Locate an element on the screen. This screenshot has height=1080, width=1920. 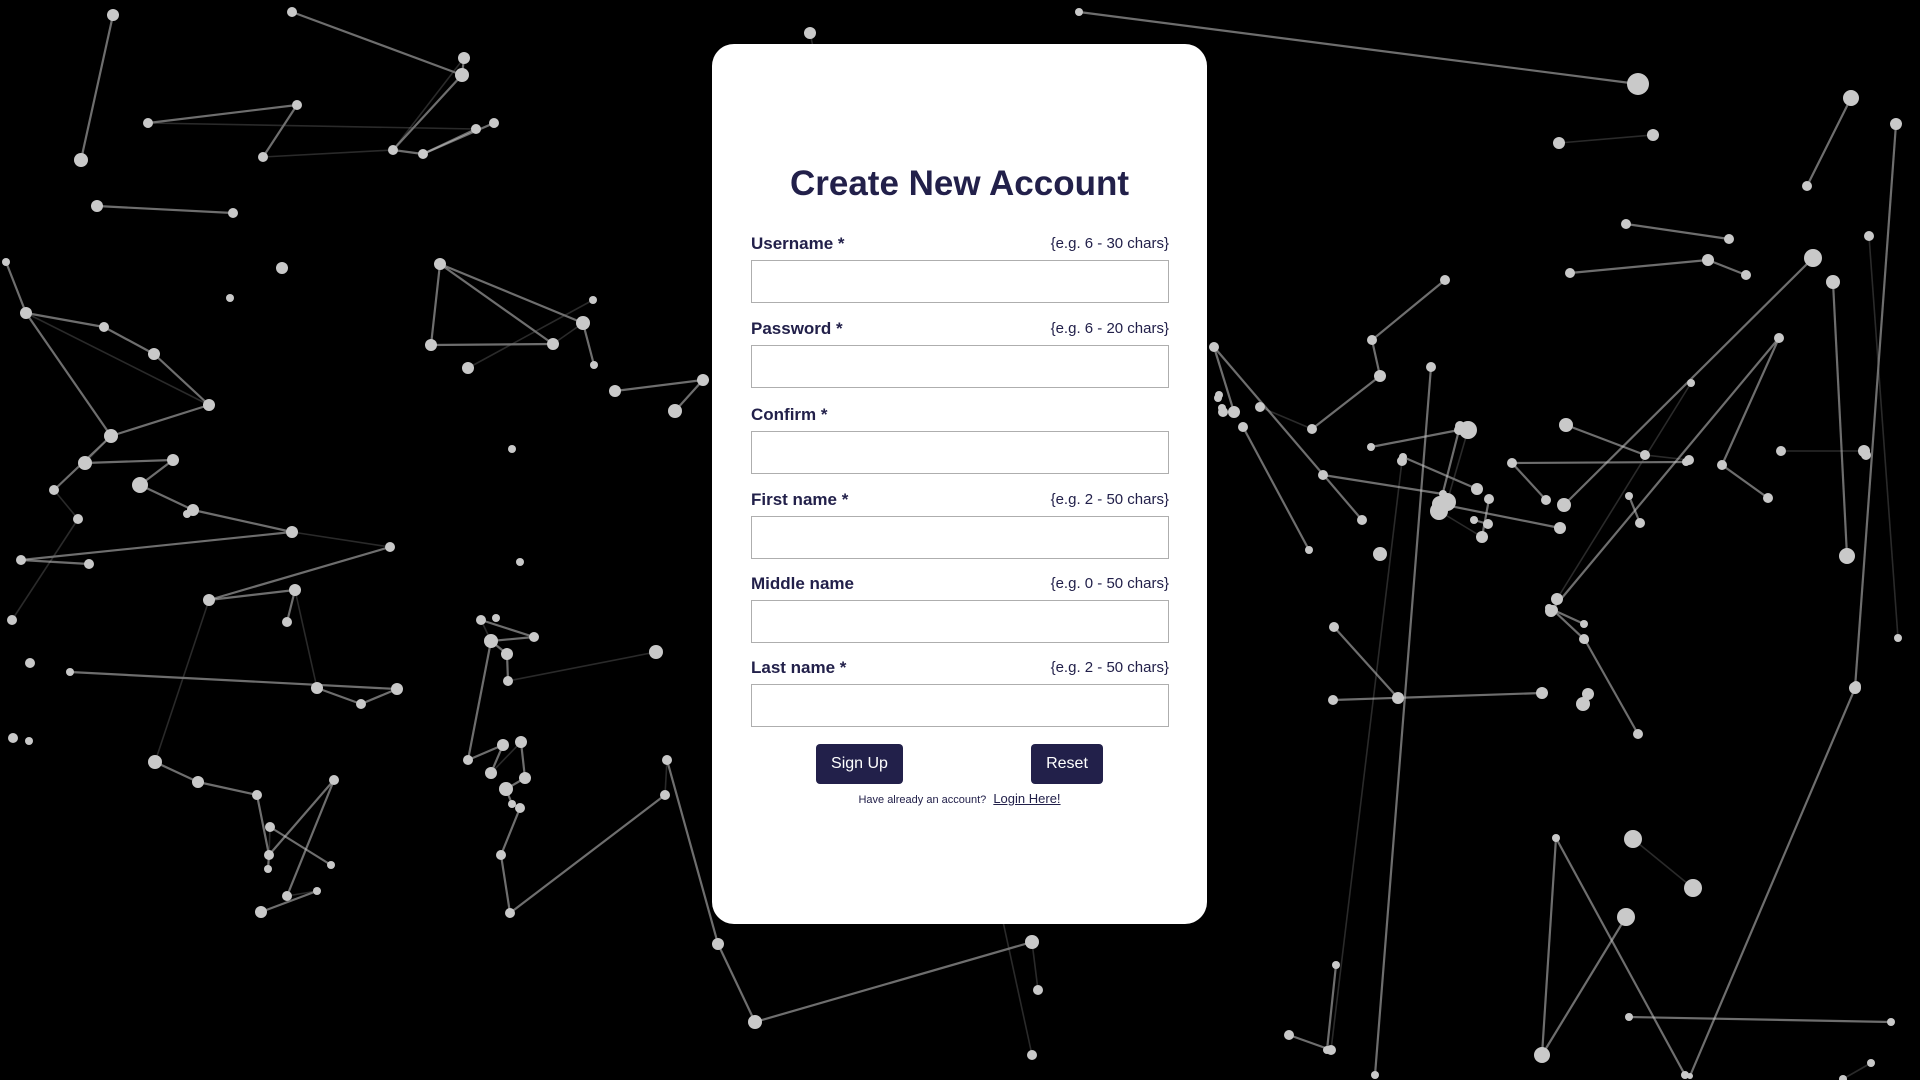
first-name-field-group: First name * {e.g. 2 - 50 chars} is located at coordinates (960, 524).